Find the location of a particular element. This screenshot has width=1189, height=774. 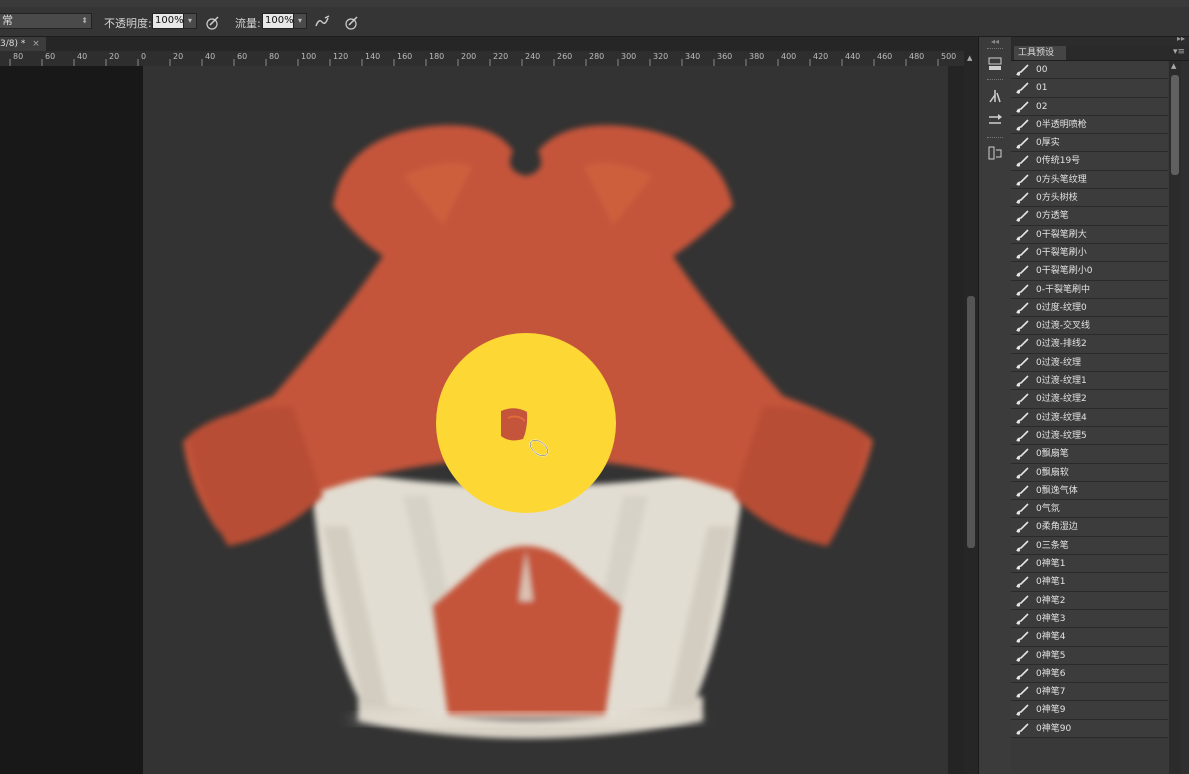

options-bar: 常 ⬍ 不透明度: 100% ▾ 流量: 100% ▾ is located at coordinates (594, 22).